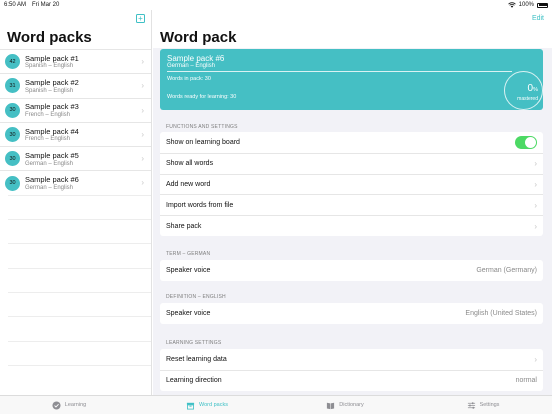 The height and width of the screenshot is (414, 552). I want to click on words-in-pack: Words in pack: 30, so click(189, 79).